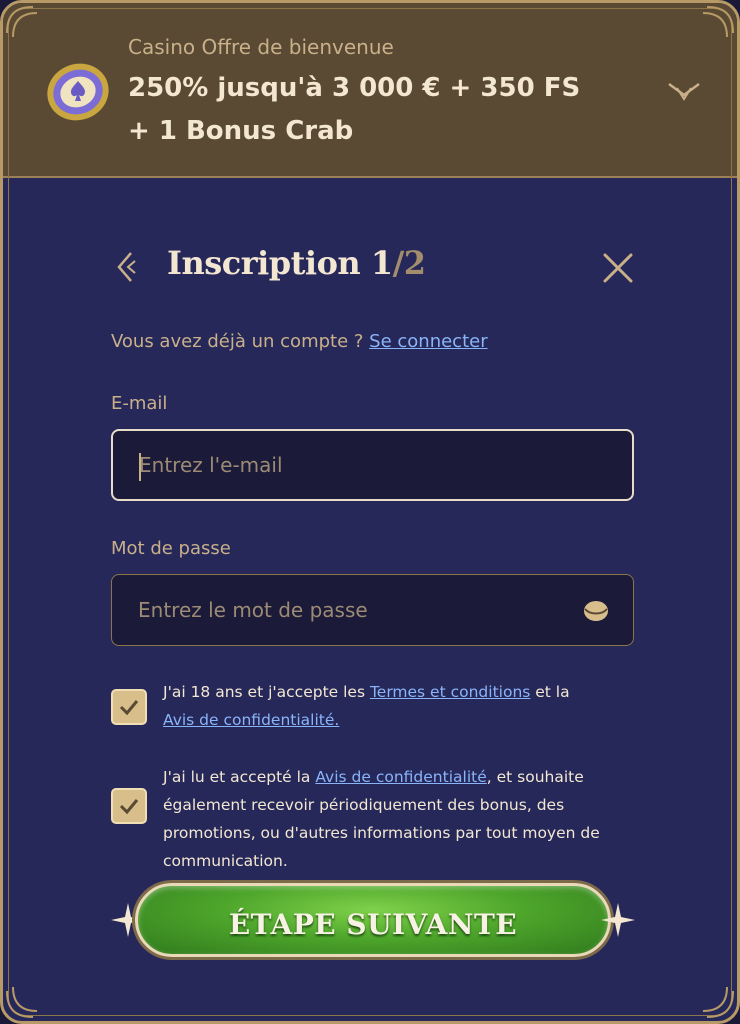  What do you see at coordinates (239, 777) in the screenshot?
I see `consent-text: J'ai lu et accepté la` at bounding box center [239, 777].